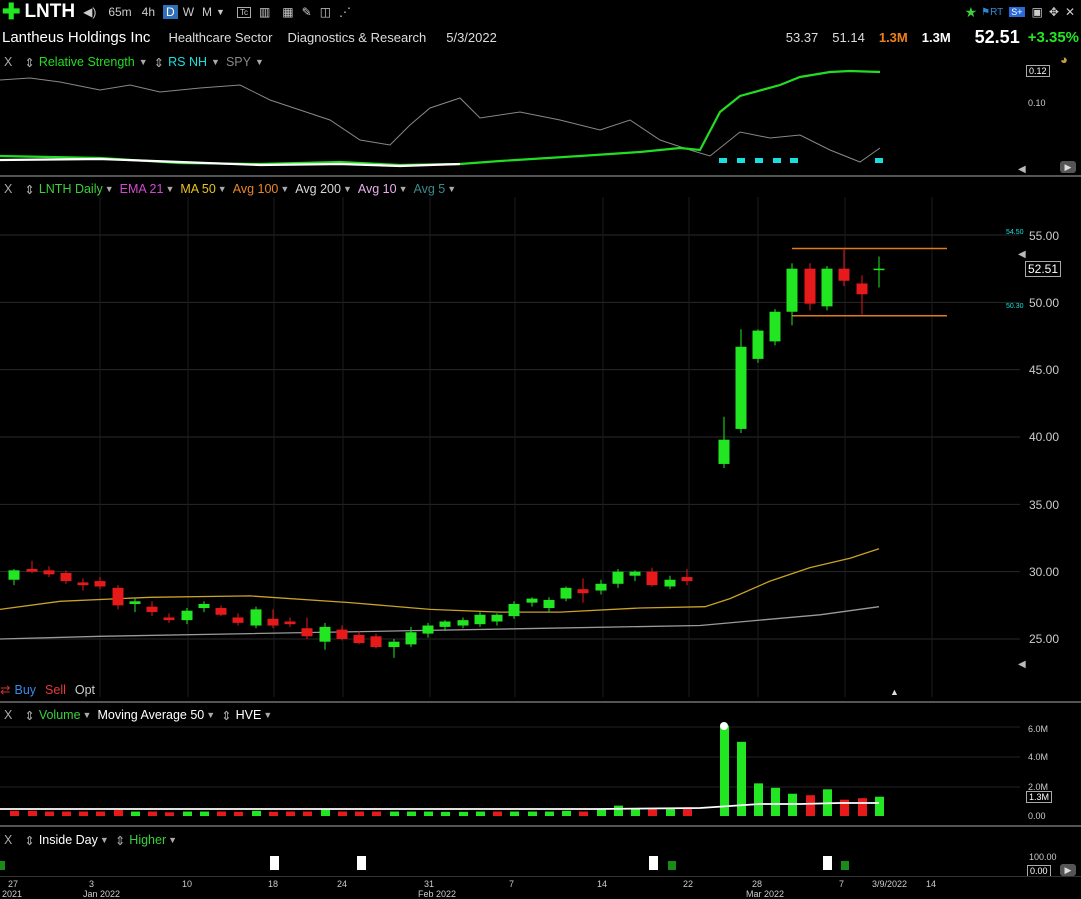 Image resolution: width=1081 pixels, height=899 pixels. I want to click on volume-ma-line, so click(439, 806).